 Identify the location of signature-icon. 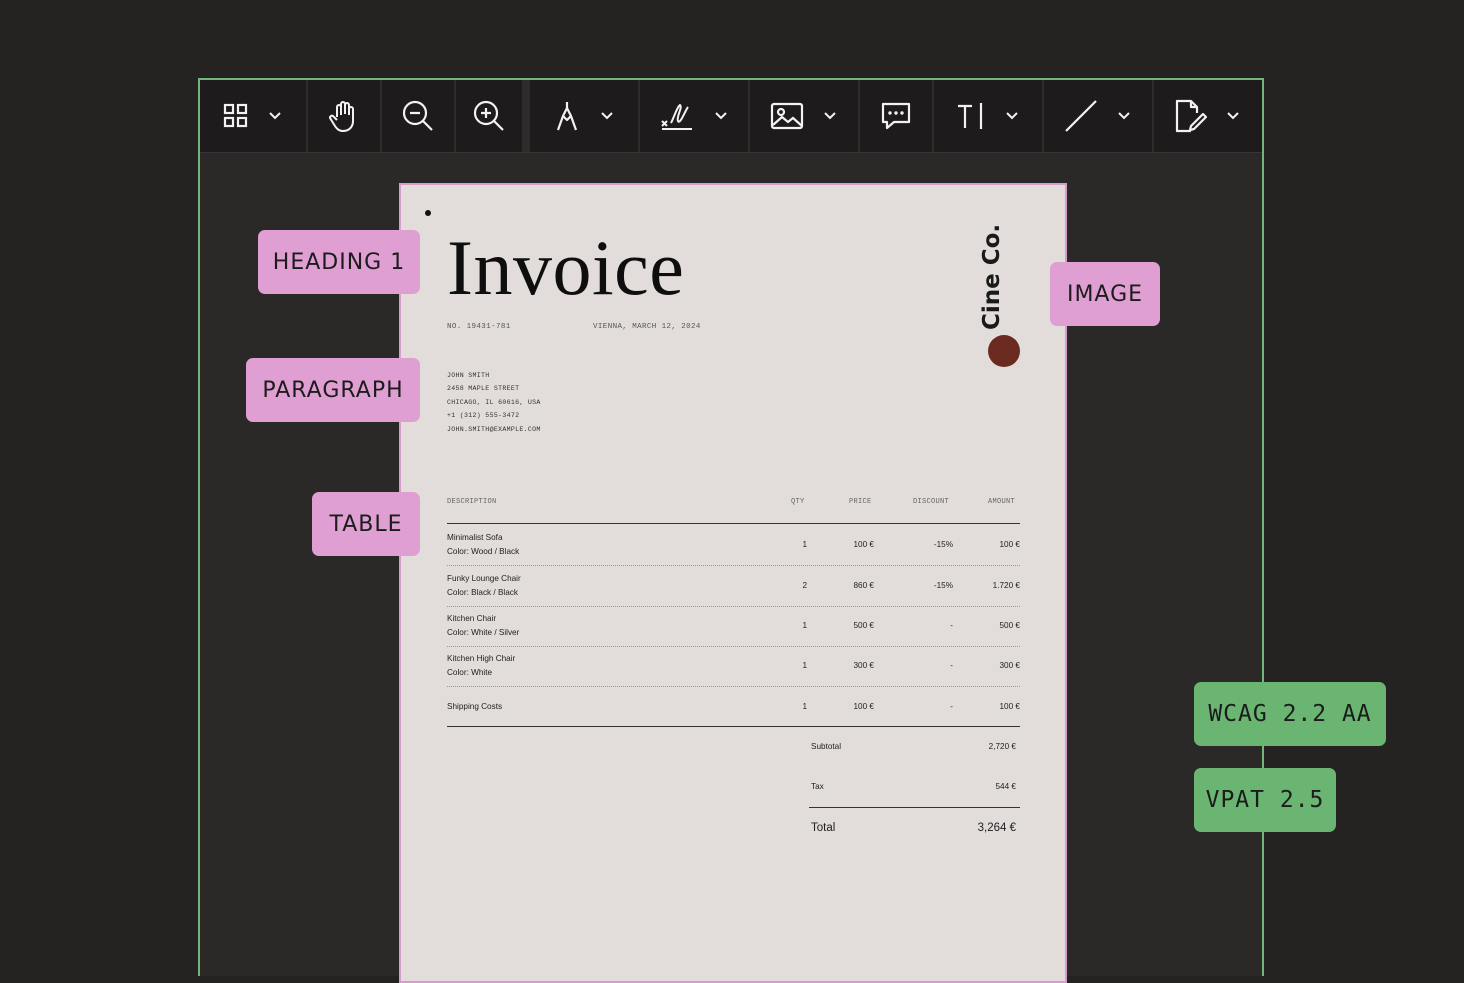
(676, 116).